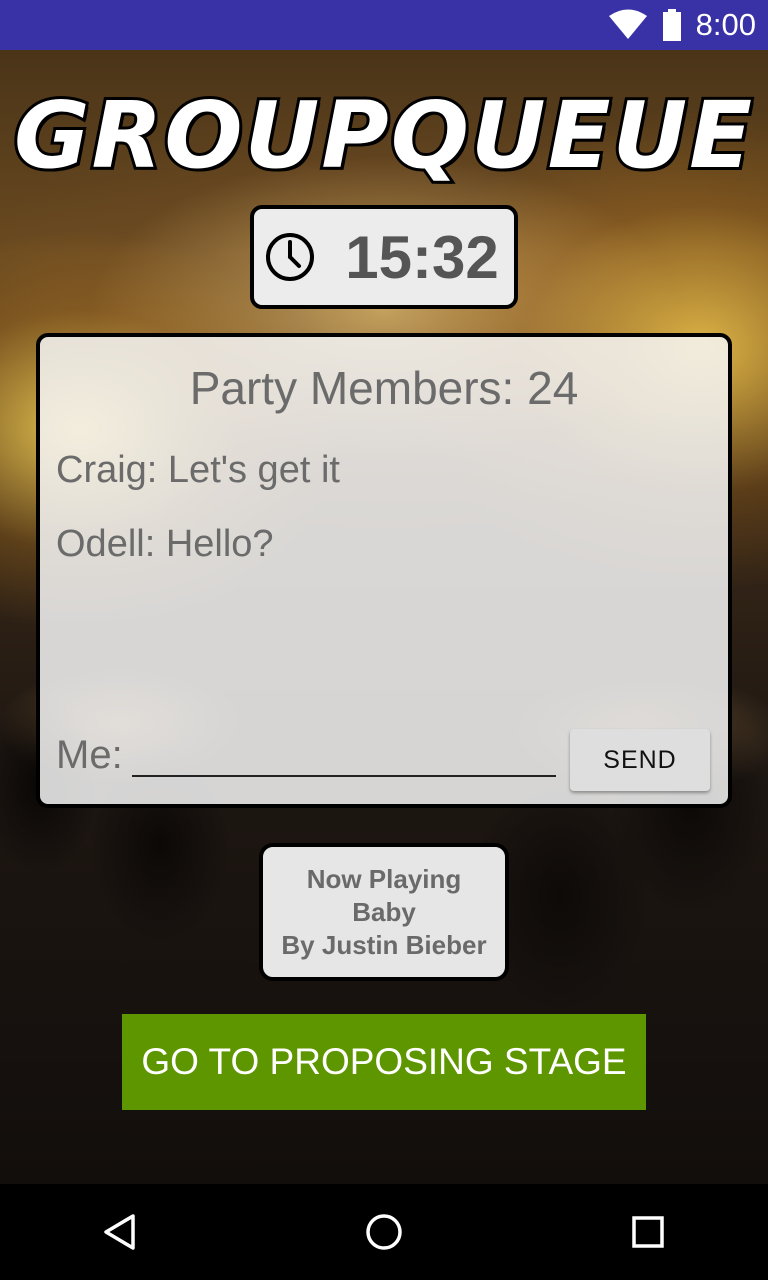  I want to click on app-logo: GROUPQUEUE, so click(383, 135).